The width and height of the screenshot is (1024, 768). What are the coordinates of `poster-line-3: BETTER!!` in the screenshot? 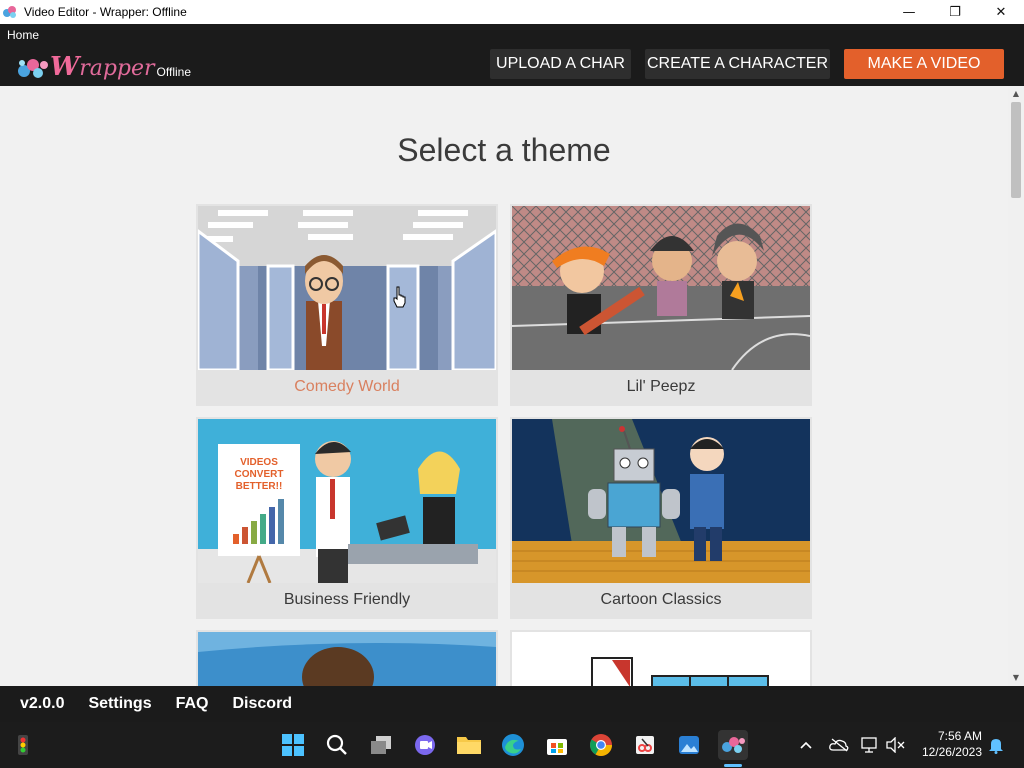 It's located at (259, 486).